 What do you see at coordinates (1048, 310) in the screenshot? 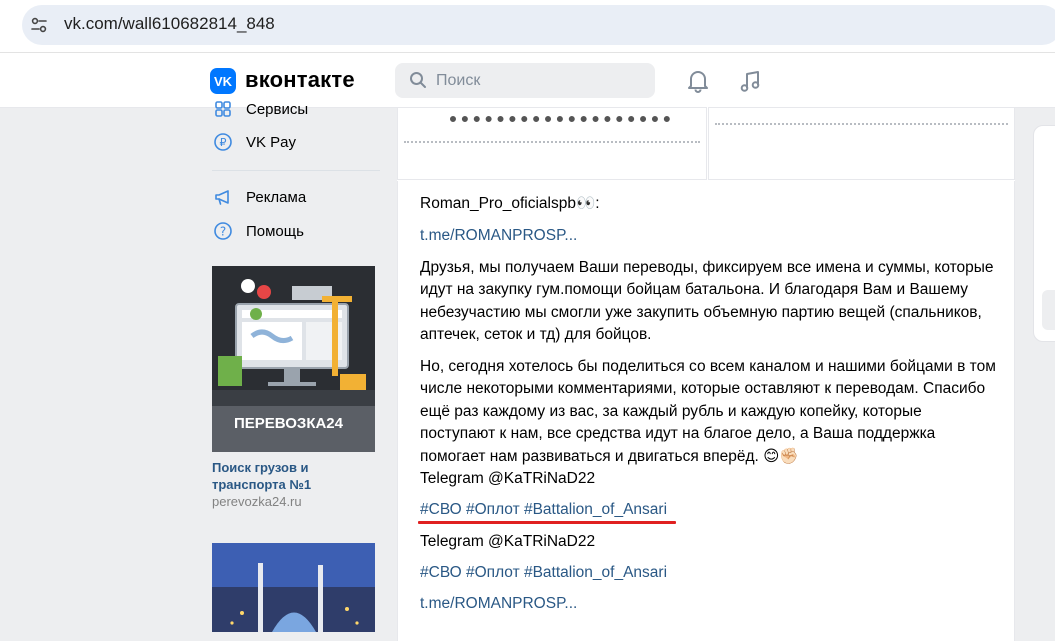
I see `right-sidebar-button` at bounding box center [1048, 310].